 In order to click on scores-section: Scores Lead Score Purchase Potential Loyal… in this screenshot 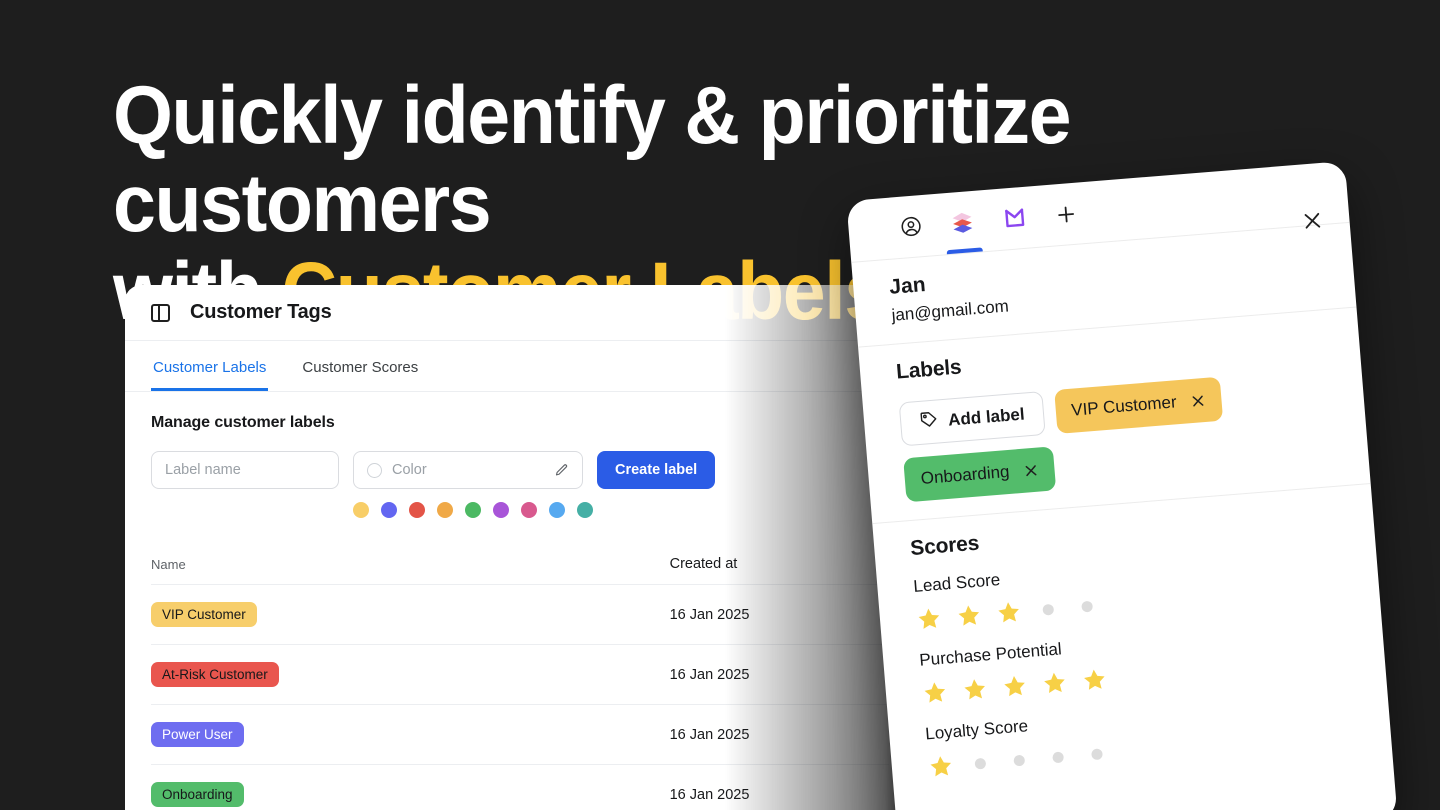, I will do `click(1132, 643)`.